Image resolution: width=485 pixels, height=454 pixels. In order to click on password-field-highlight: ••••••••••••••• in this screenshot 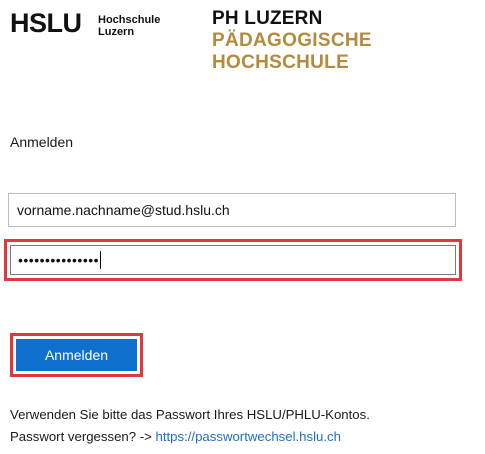, I will do `click(233, 260)`.